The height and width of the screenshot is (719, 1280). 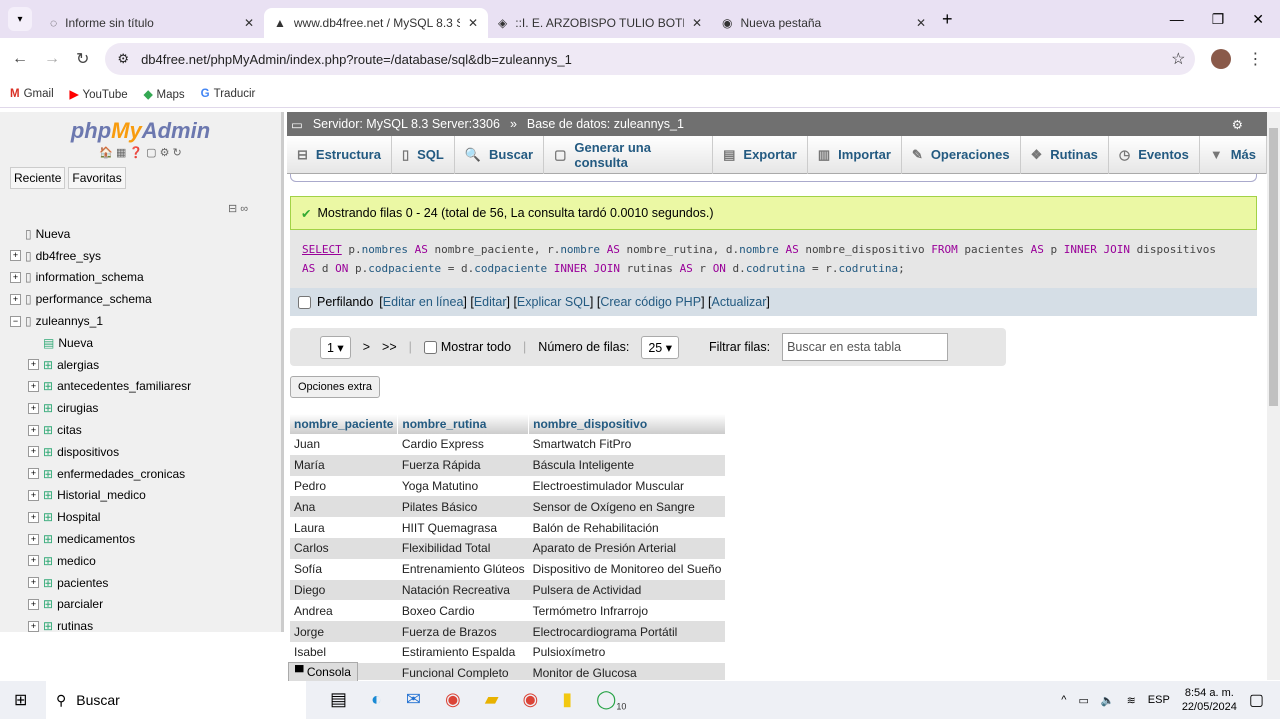 What do you see at coordinates (52, 59) in the screenshot?
I see `forward-icon: →` at bounding box center [52, 59].